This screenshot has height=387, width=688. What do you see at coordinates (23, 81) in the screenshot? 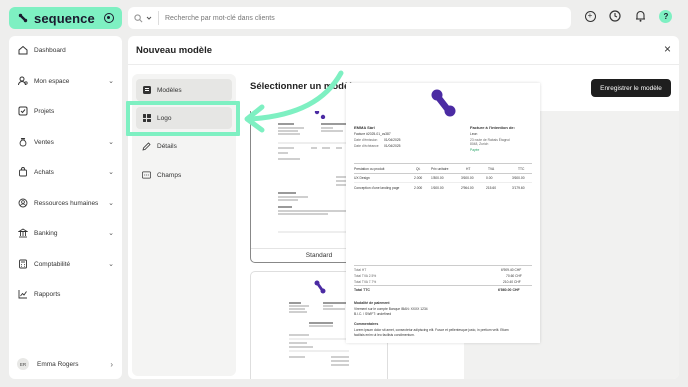
I see `user-settings-icon` at bounding box center [23, 81].